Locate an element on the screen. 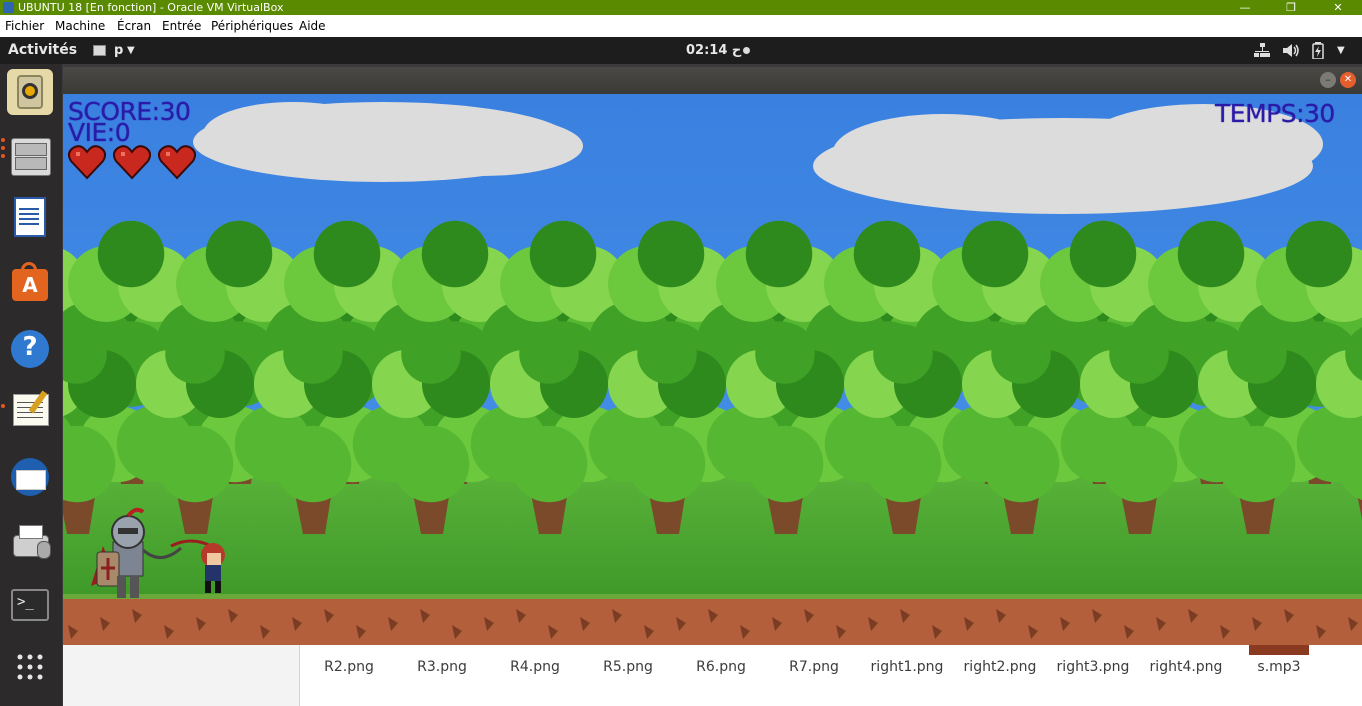  menu-peripheriques: Périphériques is located at coordinates (252, 26).